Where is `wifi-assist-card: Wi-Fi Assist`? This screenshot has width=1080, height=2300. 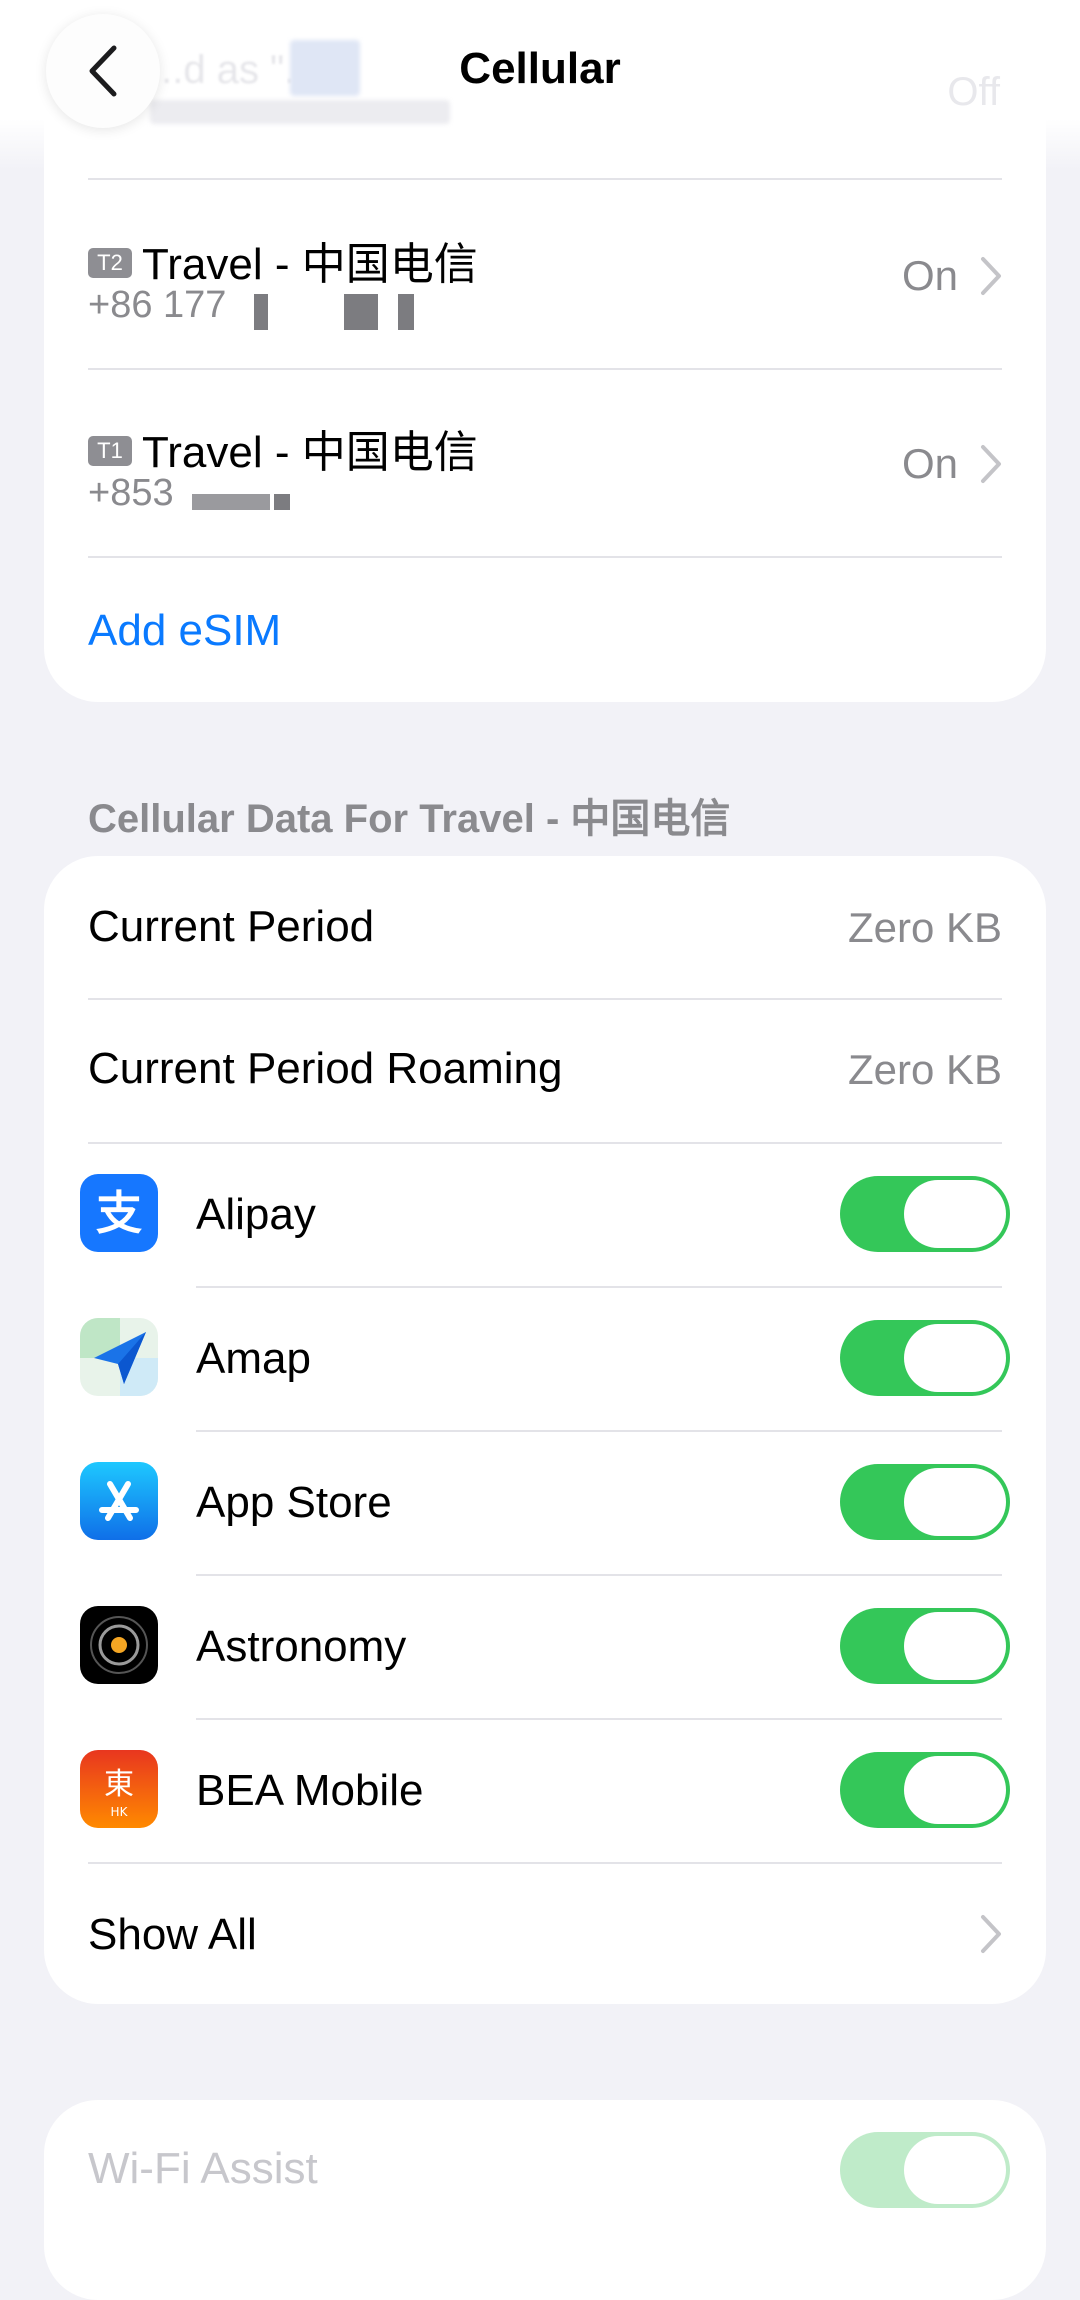
wifi-assist-card: Wi-Fi Assist is located at coordinates (545, 2200).